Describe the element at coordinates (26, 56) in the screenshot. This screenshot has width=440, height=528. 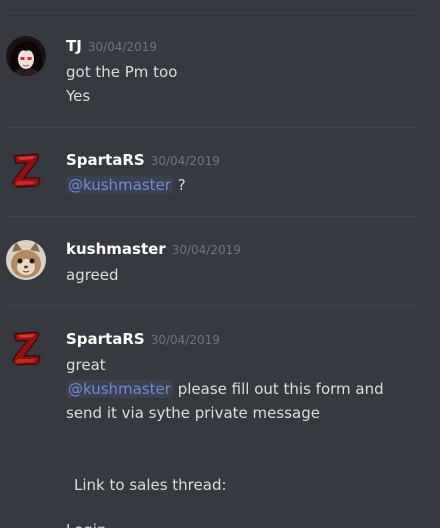
I see `anime-girl-avatar` at that location.